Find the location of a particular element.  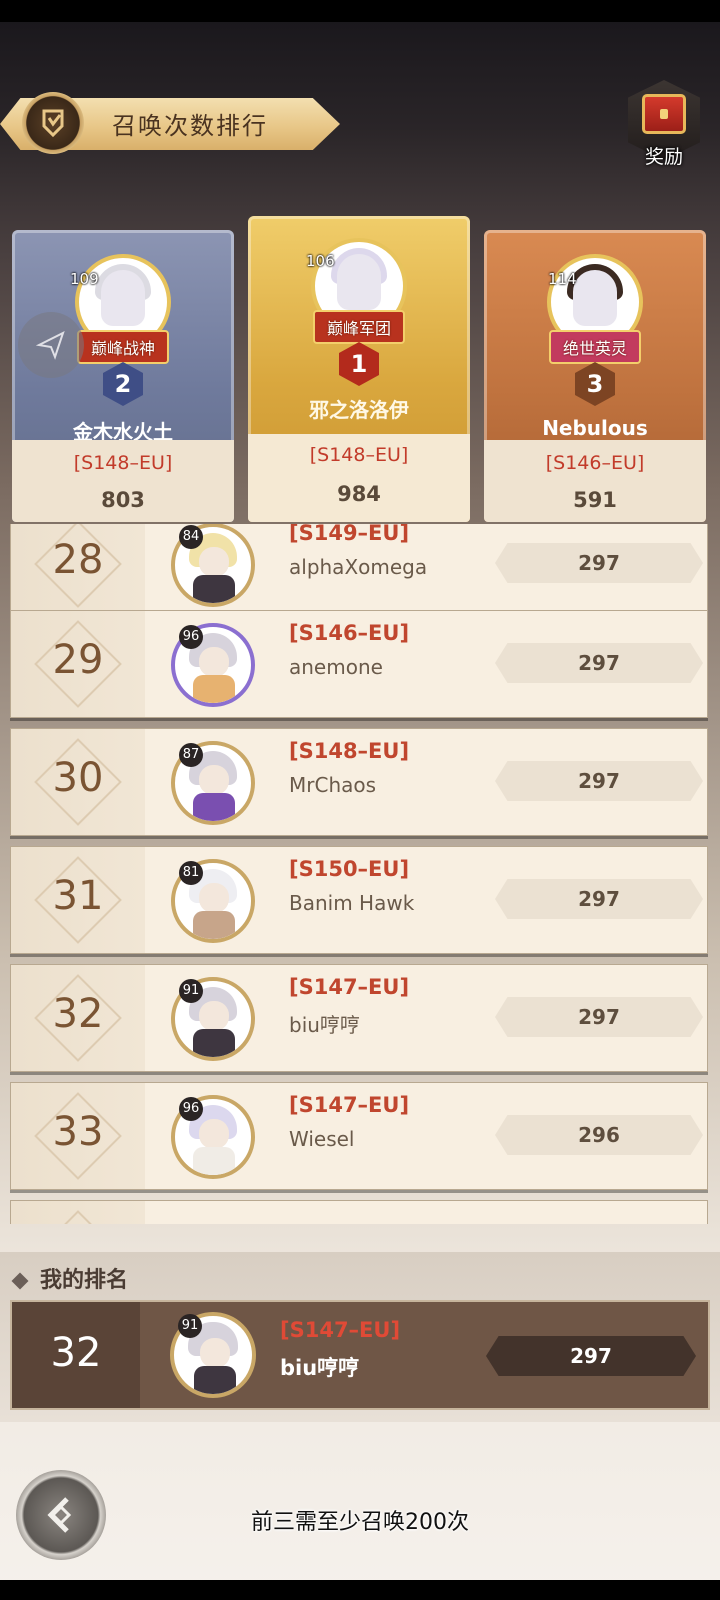

level-badge: 109 is located at coordinates (84, 279).